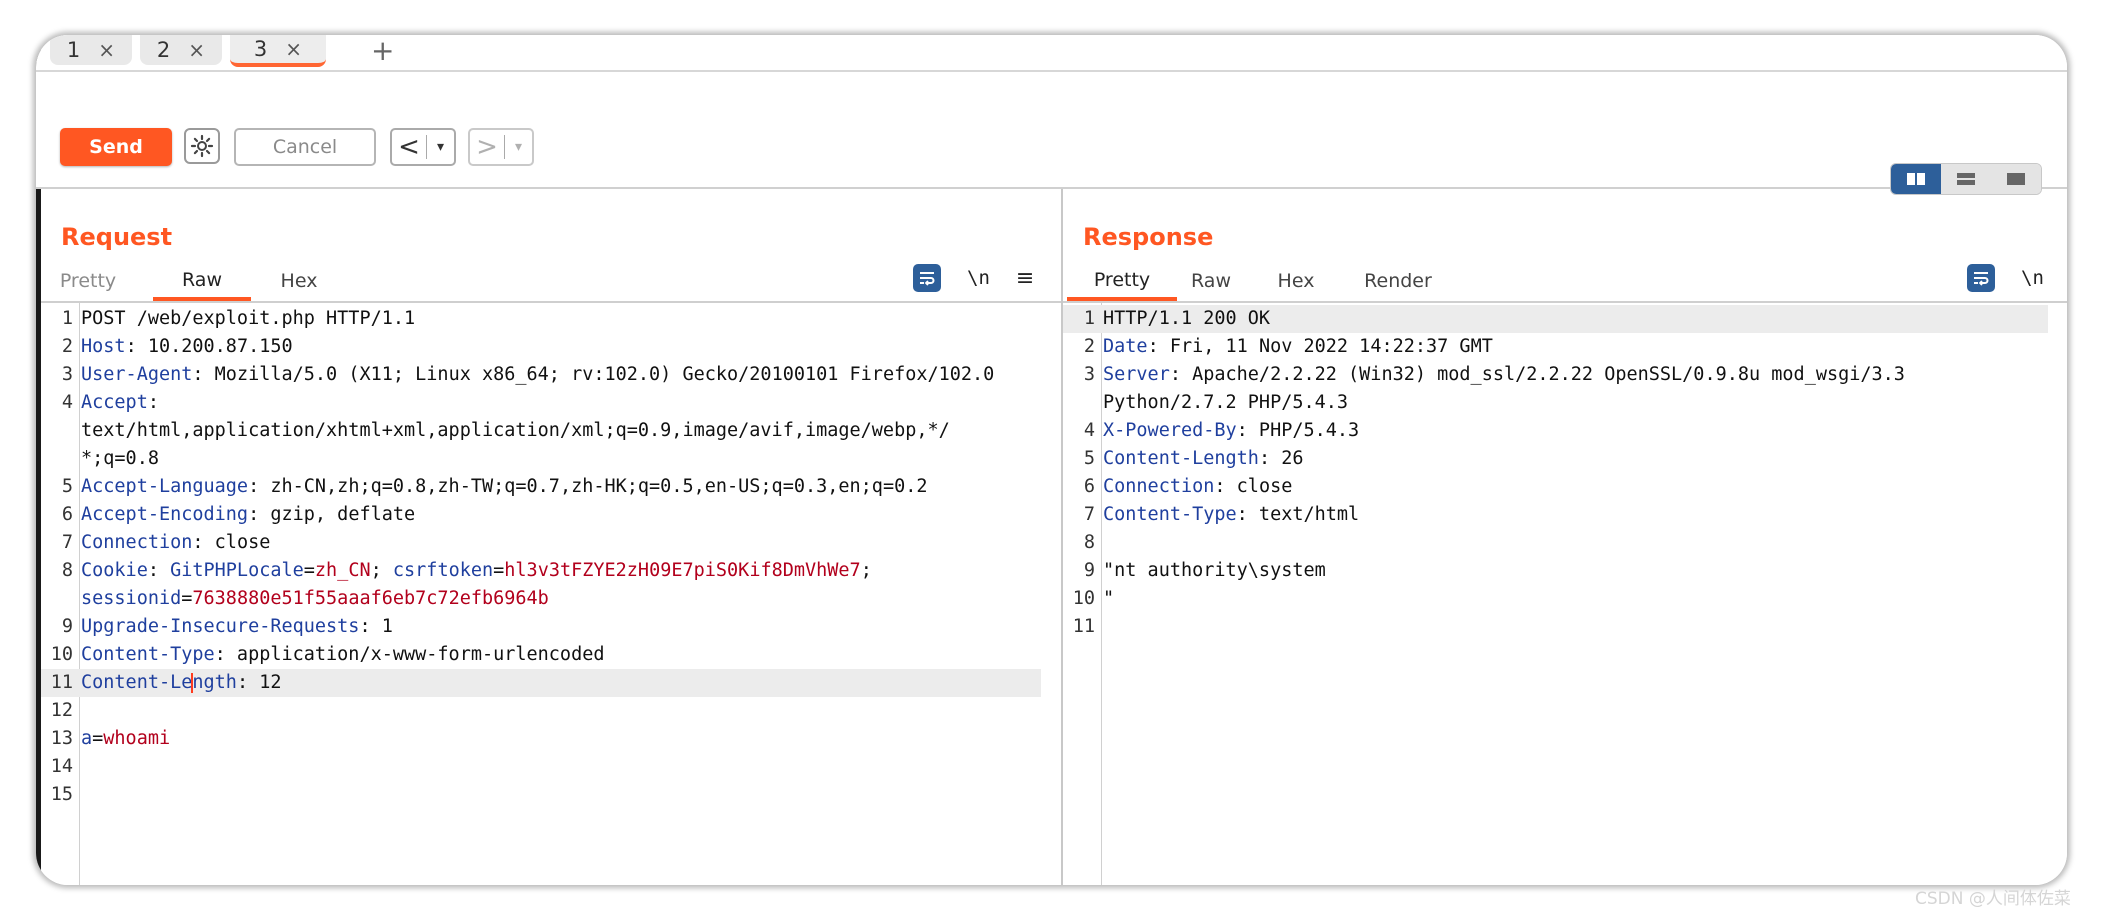  What do you see at coordinates (61, 738) in the screenshot?
I see `line-number: 13` at bounding box center [61, 738].